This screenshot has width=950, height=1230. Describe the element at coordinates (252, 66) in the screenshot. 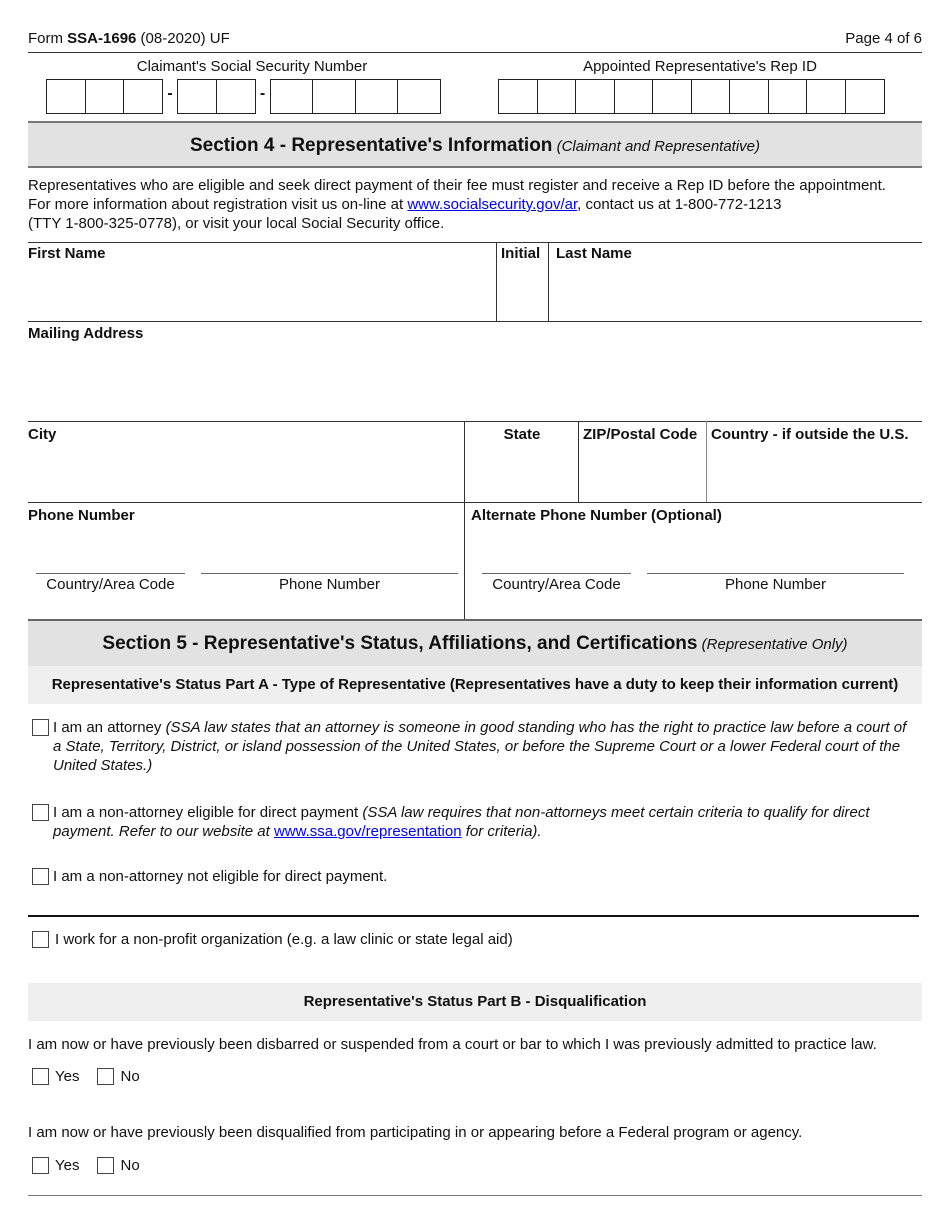

I see `ssn-label: Claimant's Social Security Number` at that location.